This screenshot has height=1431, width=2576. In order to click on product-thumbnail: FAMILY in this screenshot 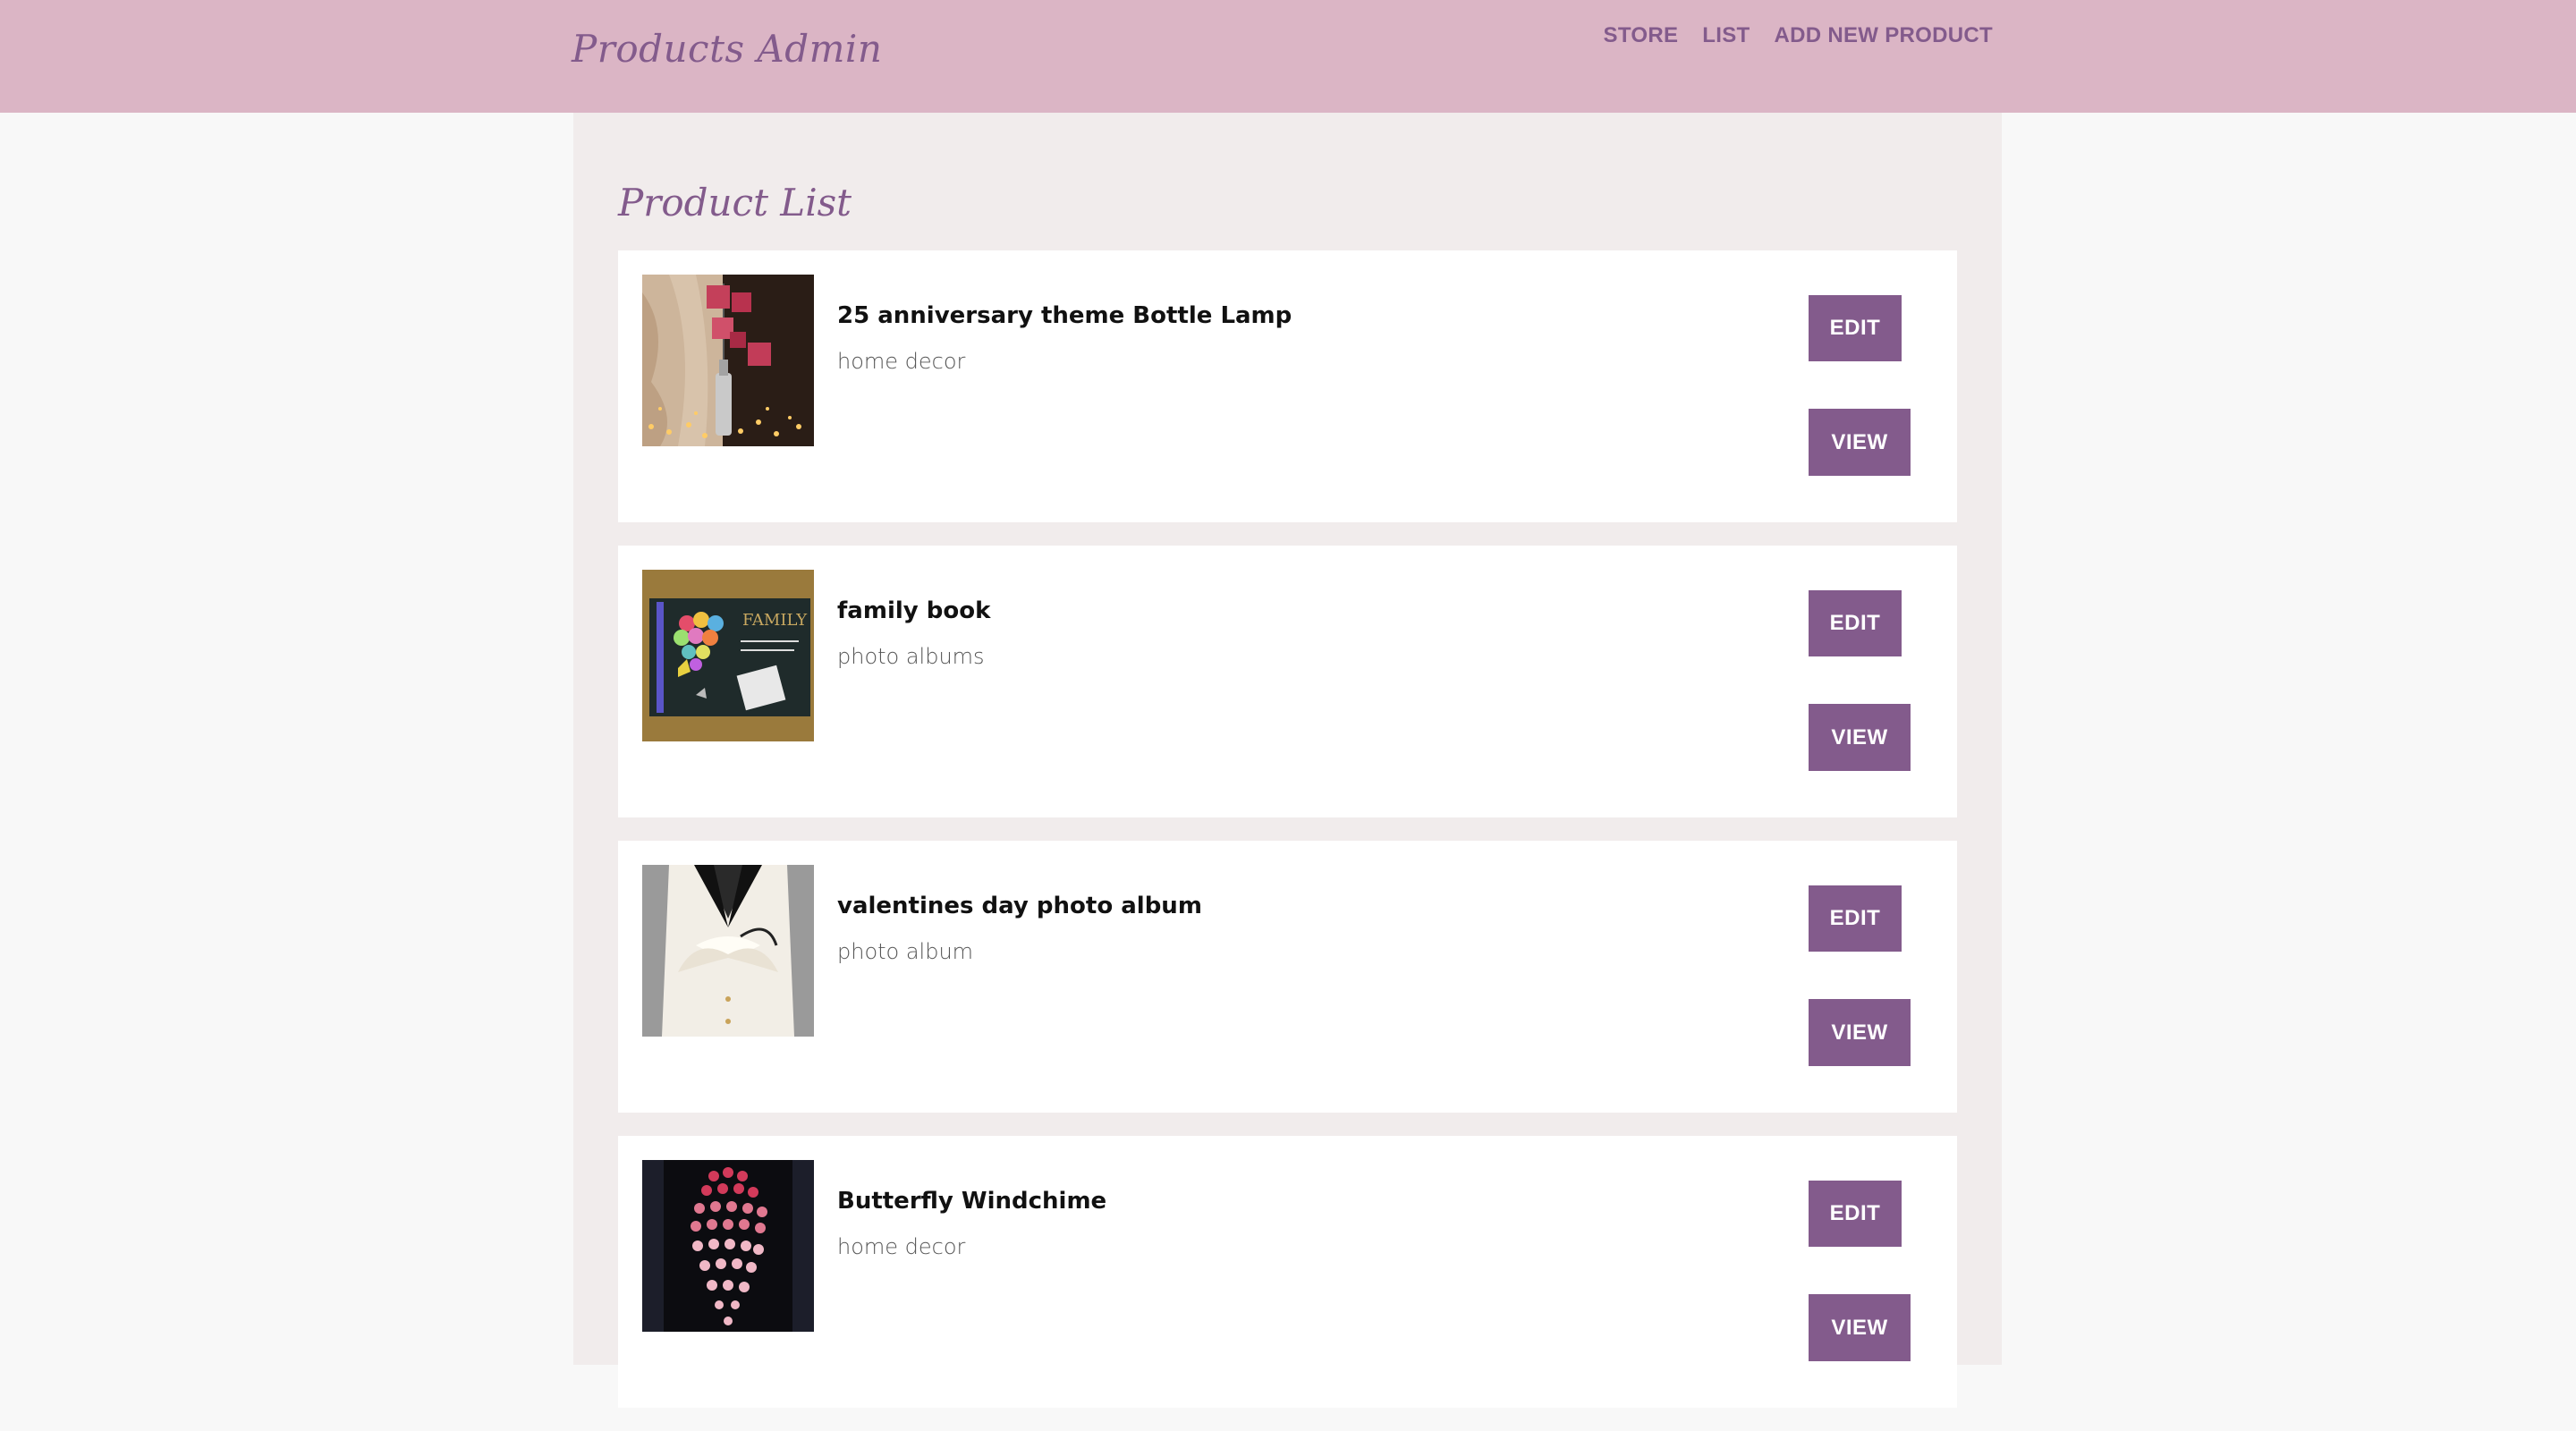, I will do `click(728, 656)`.